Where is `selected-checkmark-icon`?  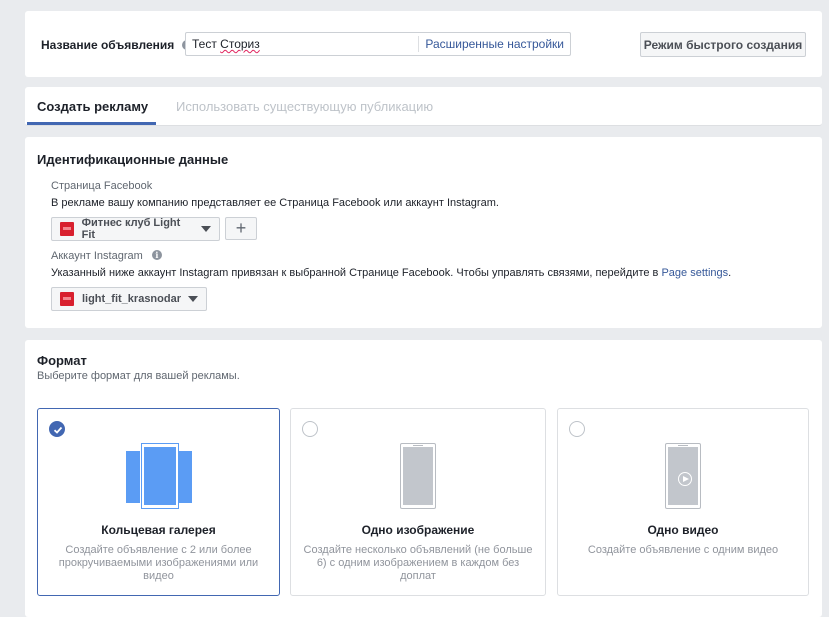 selected-checkmark-icon is located at coordinates (57, 429).